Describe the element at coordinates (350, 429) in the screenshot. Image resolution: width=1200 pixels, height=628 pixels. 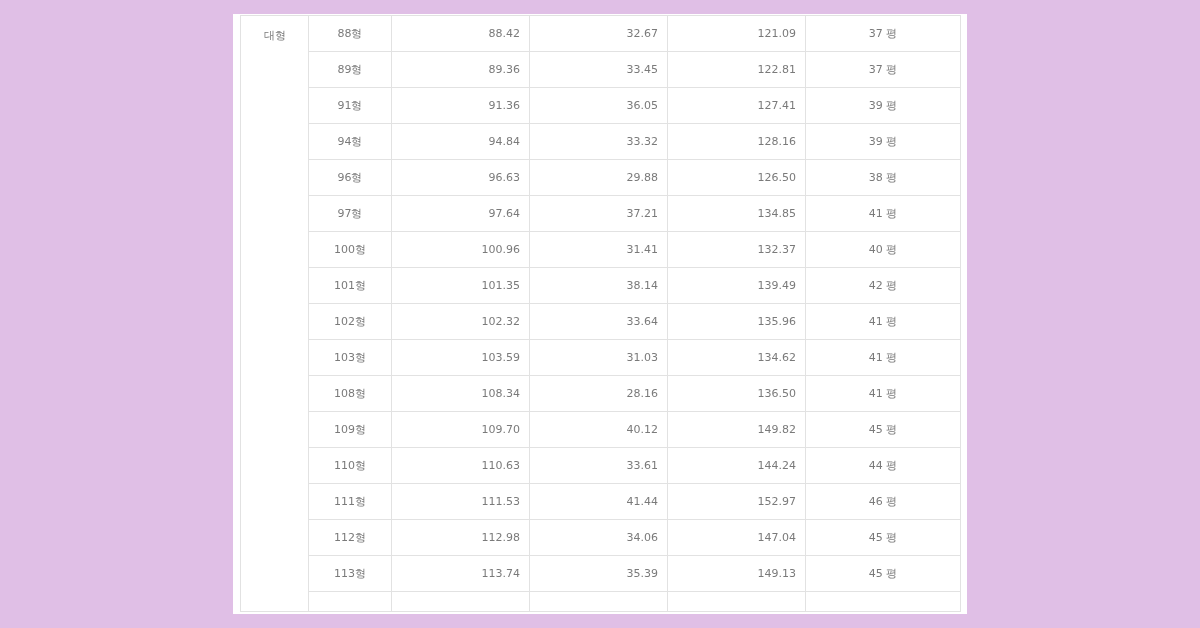
I see `table-cell: 109형` at that location.